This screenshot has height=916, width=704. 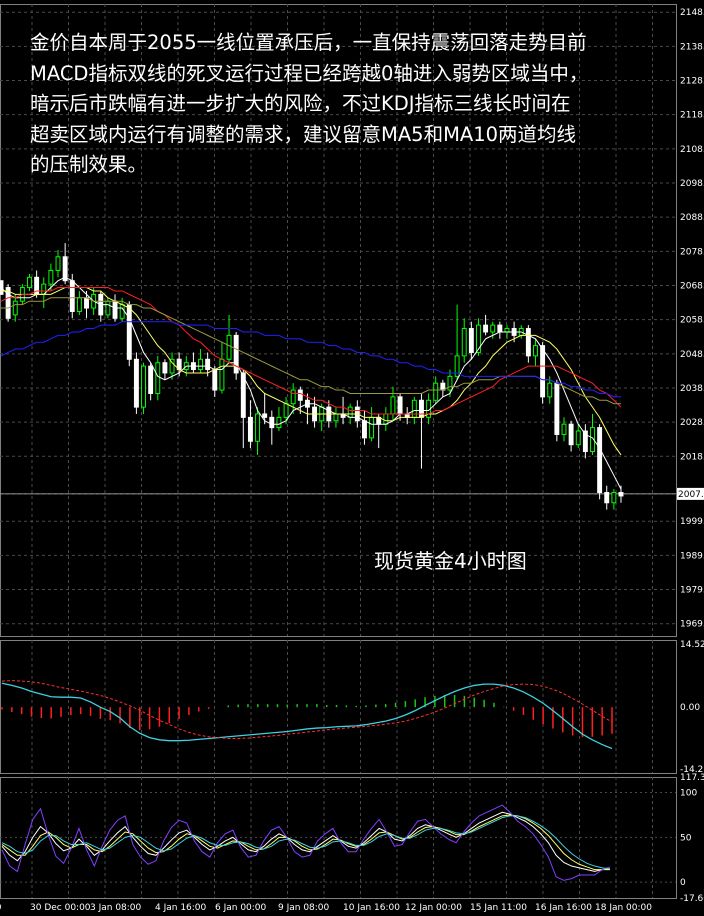 I want to click on macd-axis-tick: 14.52, so click(x=692, y=645).